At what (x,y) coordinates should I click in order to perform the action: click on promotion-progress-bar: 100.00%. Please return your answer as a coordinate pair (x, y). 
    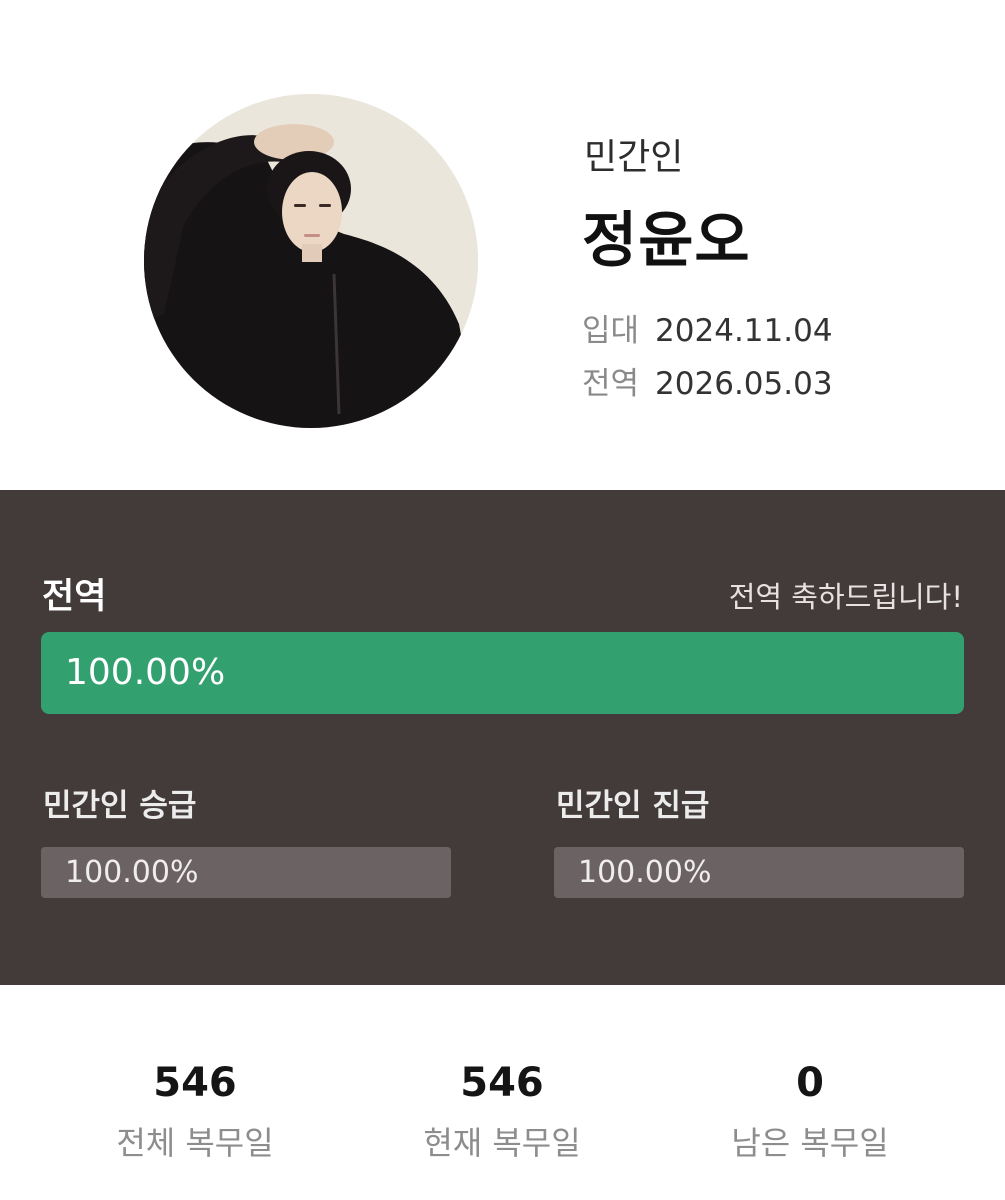
    Looking at the image, I should click on (246, 872).